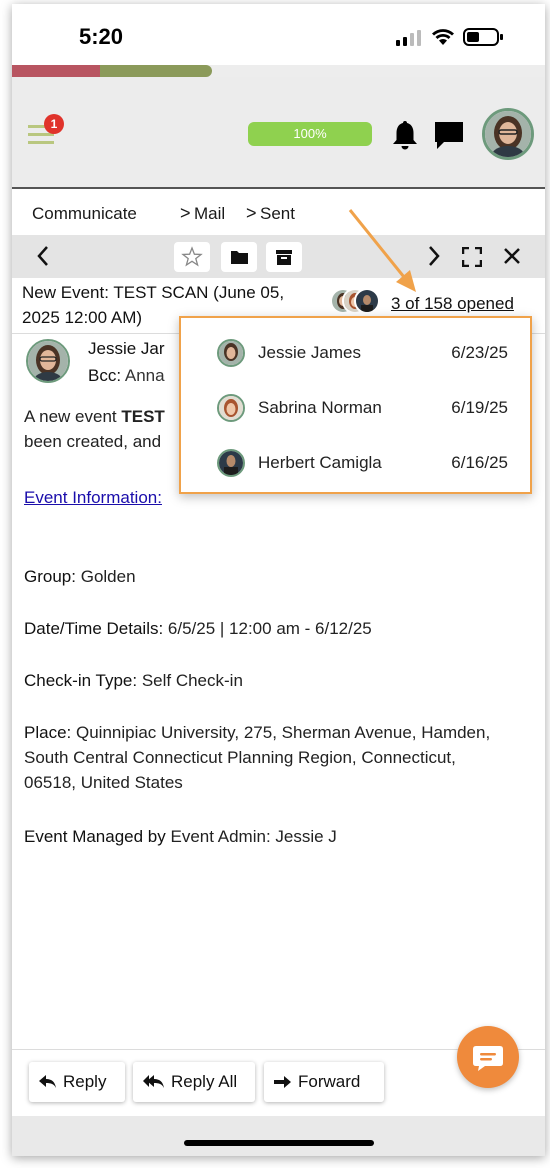 This screenshot has height=1168, width=550. Describe the element at coordinates (479, 462) in the screenshot. I see `opened-date: 6/16/25` at that location.